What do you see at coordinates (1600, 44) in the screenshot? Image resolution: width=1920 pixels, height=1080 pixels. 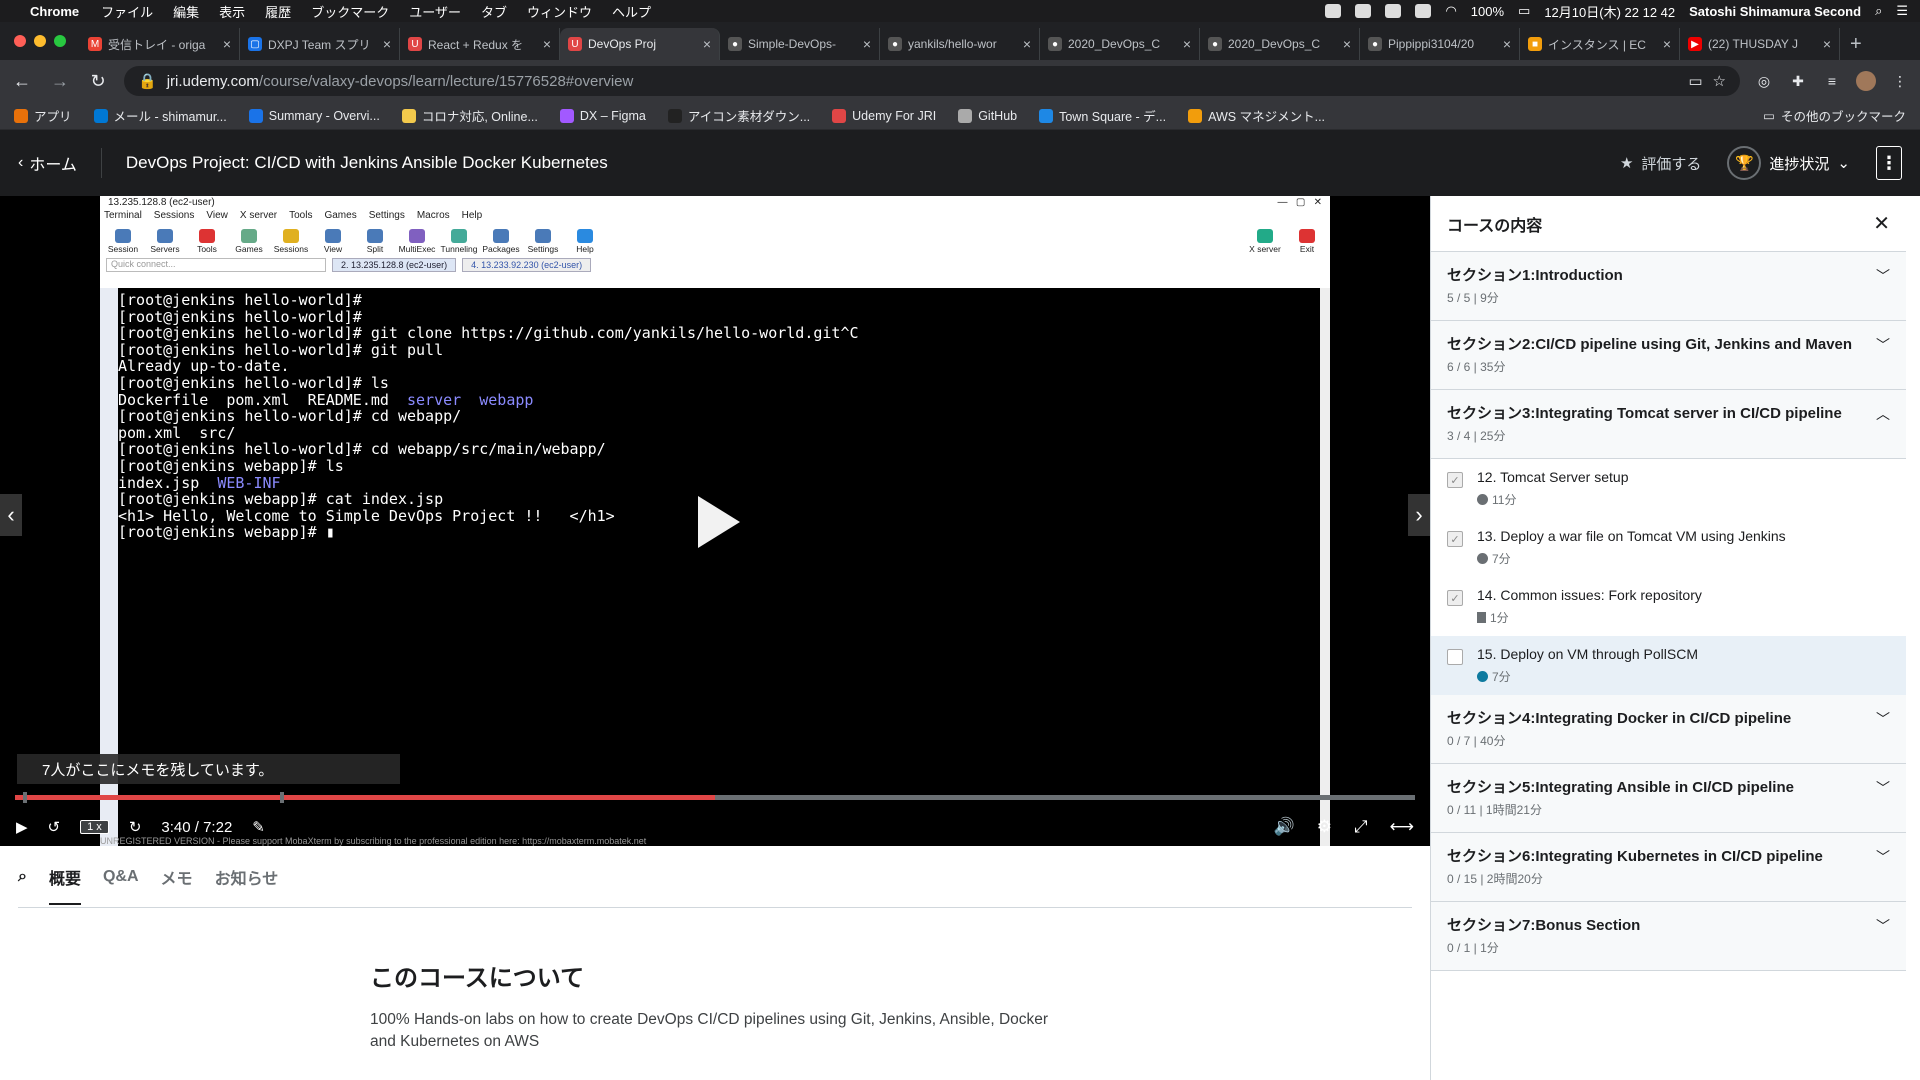 I see `browser-tab: ■ インスタンス | EC ×` at bounding box center [1600, 44].